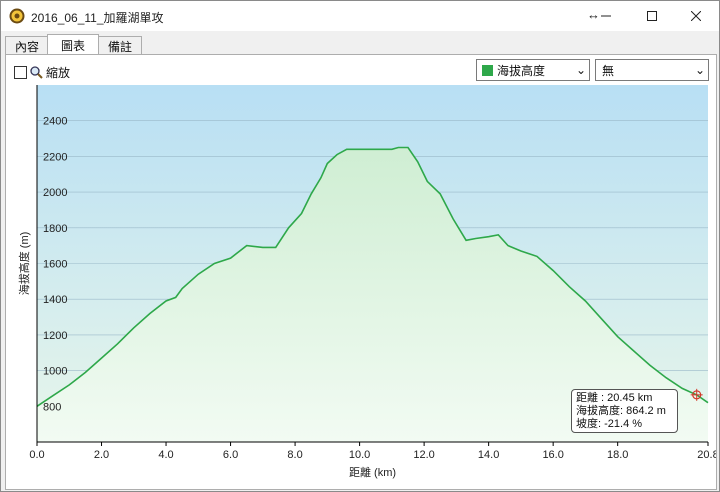  What do you see at coordinates (614, 398) in the screenshot?
I see `tooltip-distance: 距離 : 20.45 km` at bounding box center [614, 398].